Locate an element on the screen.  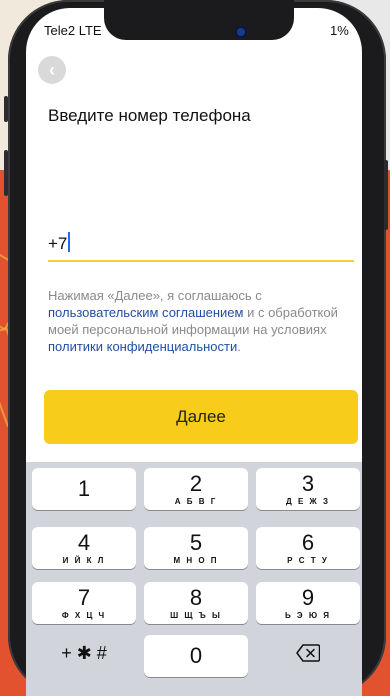
key-1: 1 is located at coordinates (84, 489).